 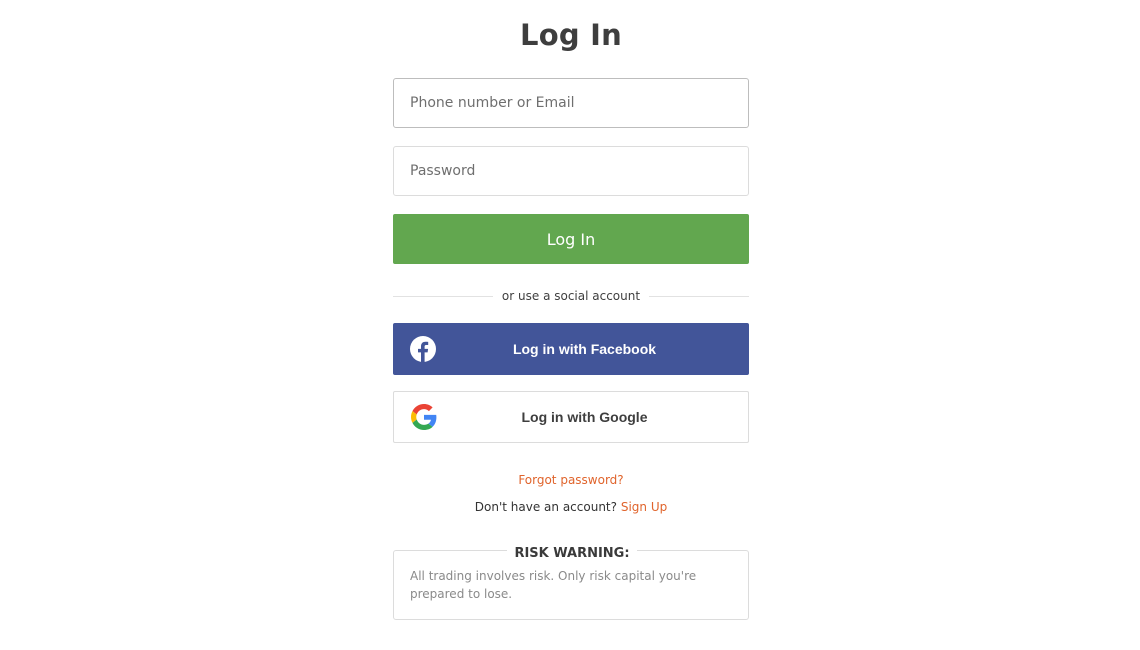 I want to click on signup-prompt: Don't have an account? Sign Up, so click(x=571, y=507).